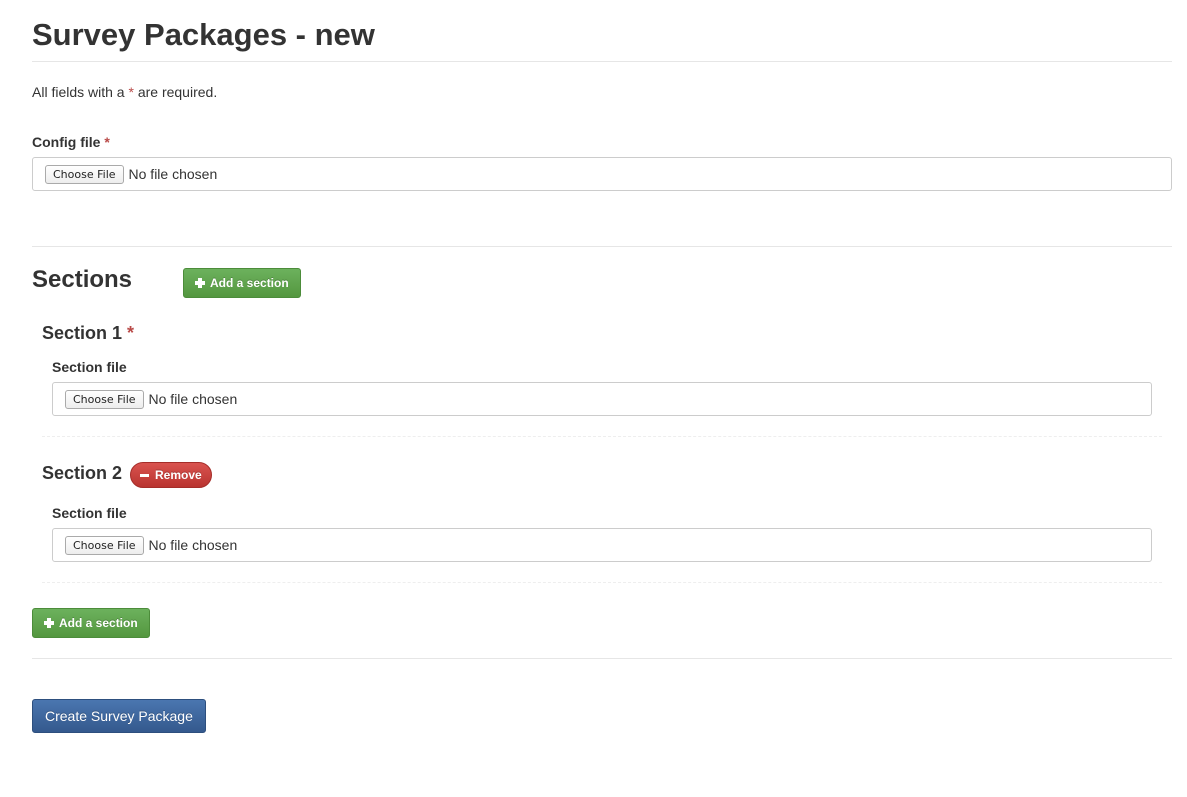  Describe the element at coordinates (193, 399) in the screenshot. I see `section-1-file-status: No file chosen` at that location.